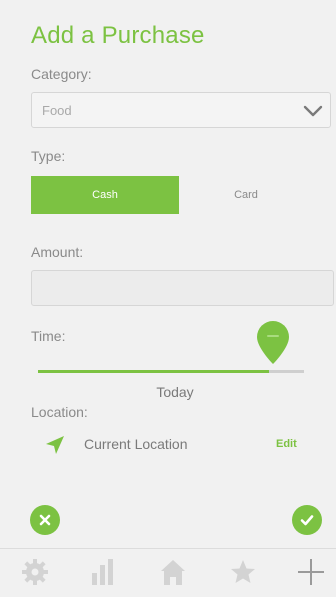 This screenshot has width=336, height=597. What do you see at coordinates (35, 572) in the screenshot?
I see `gear-icon` at bounding box center [35, 572].